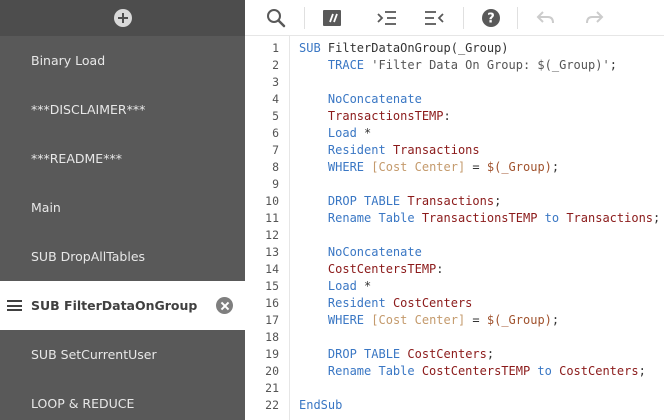 The height and width of the screenshot is (420, 664). I want to click on line-number: 12, so click(272, 235).